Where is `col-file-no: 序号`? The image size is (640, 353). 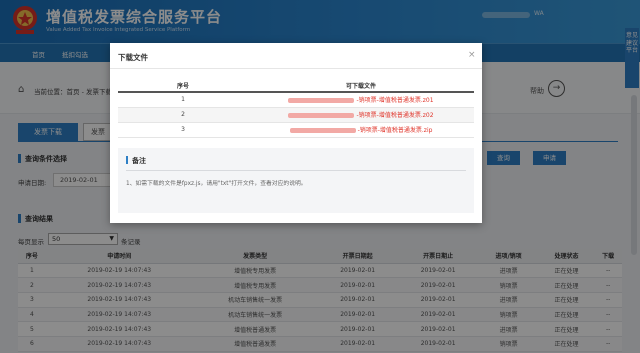 col-file-no: 序号 is located at coordinates (183, 86).